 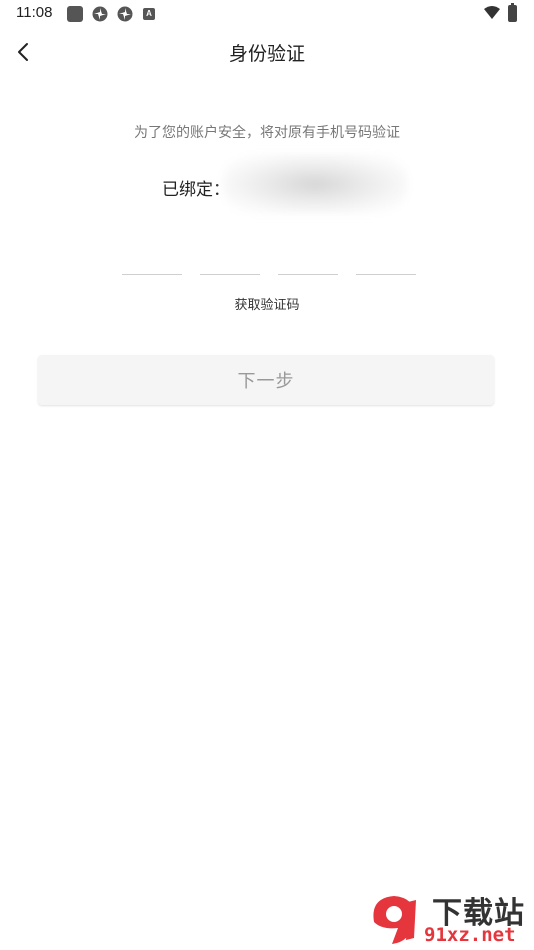 What do you see at coordinates (315, 184) in the screenshot?
I see `bound-phone-blurred` at bounding box center [315, 184].